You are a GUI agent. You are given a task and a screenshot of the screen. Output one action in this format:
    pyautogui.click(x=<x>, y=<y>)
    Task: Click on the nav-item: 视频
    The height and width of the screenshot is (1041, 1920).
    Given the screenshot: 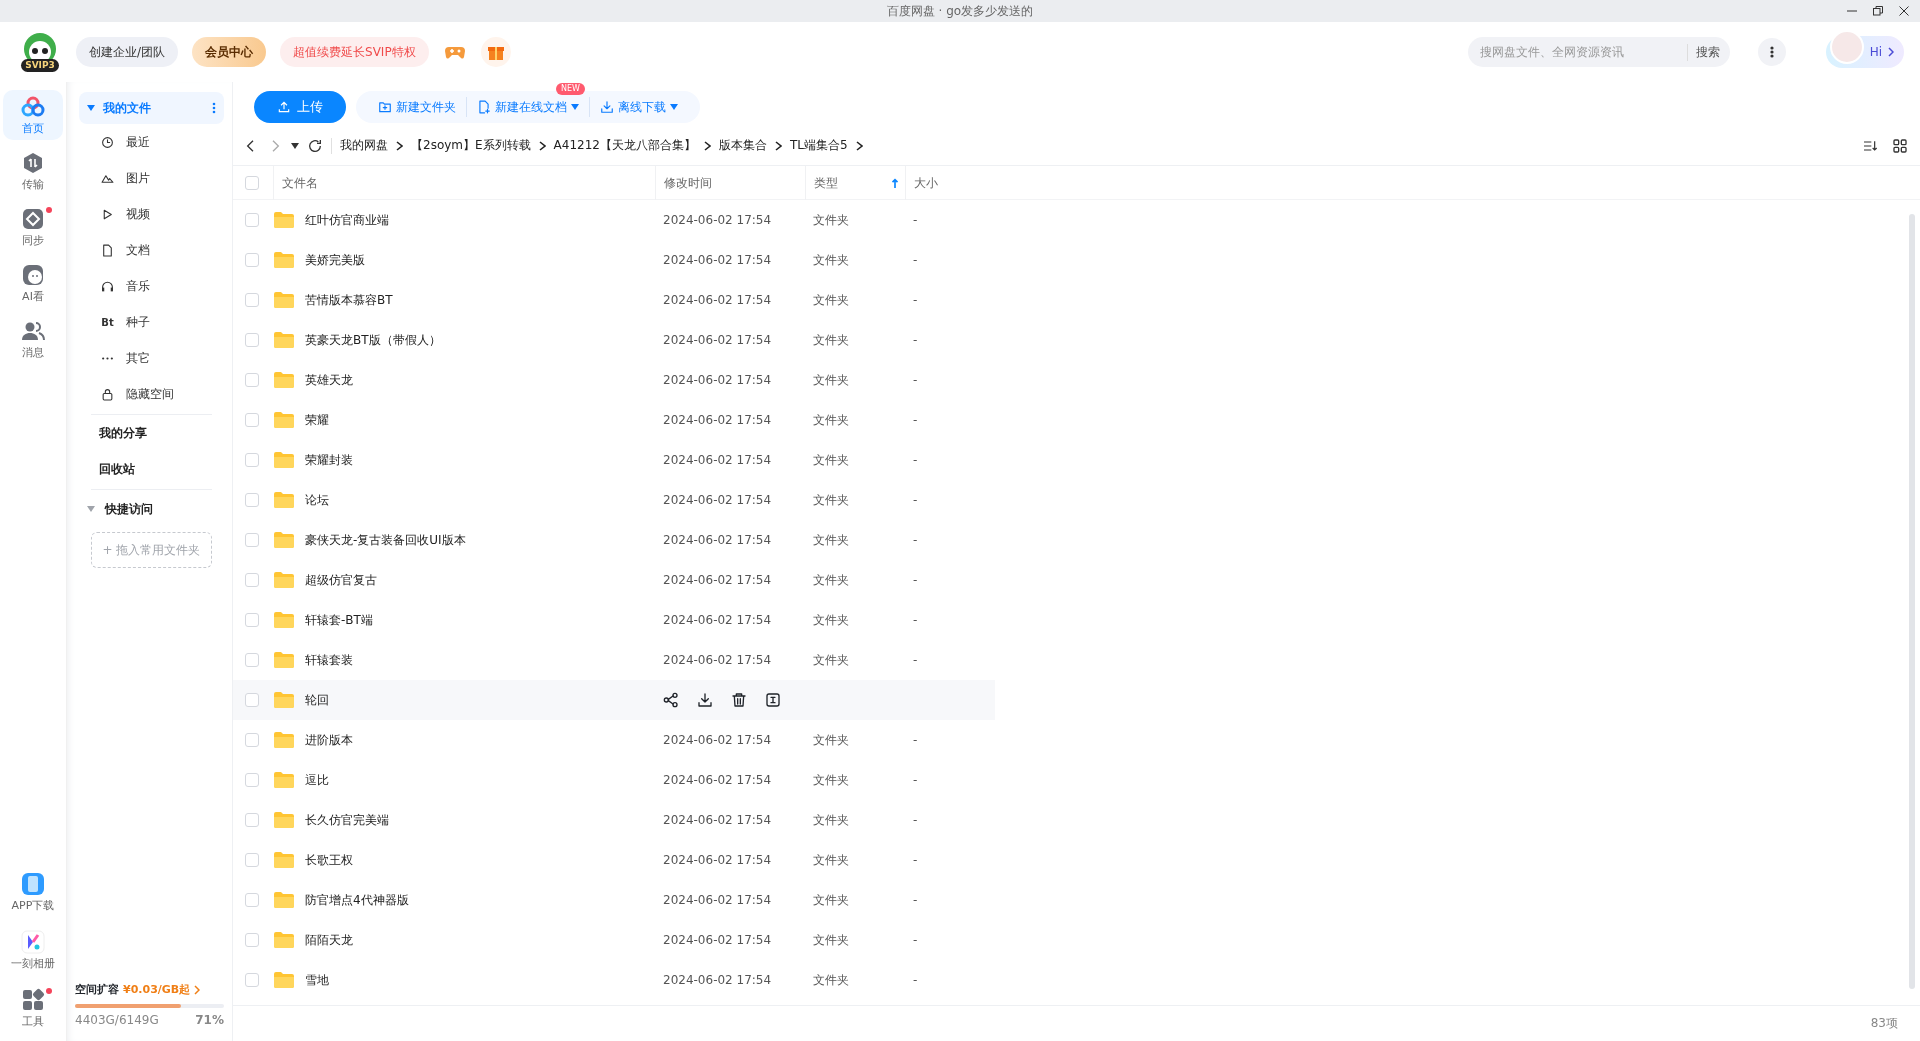 What is the action you would take?
    pyautogui.click(x=151, y=214)
    